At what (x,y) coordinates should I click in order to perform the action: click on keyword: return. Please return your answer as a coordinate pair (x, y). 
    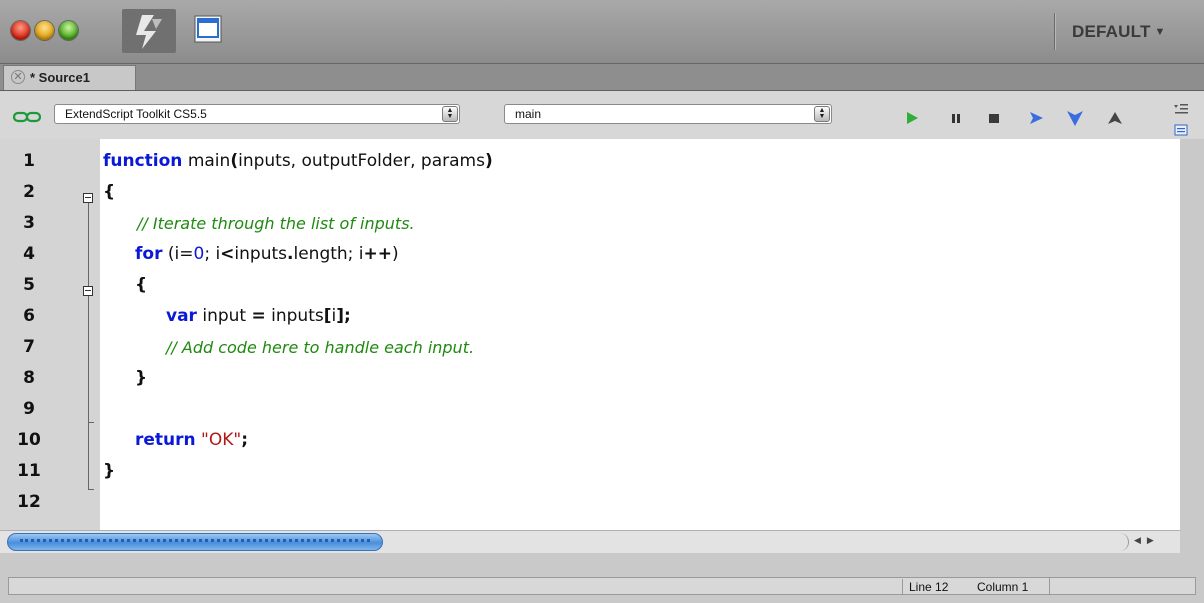
    Looking at the image, I should click on (165, 440).